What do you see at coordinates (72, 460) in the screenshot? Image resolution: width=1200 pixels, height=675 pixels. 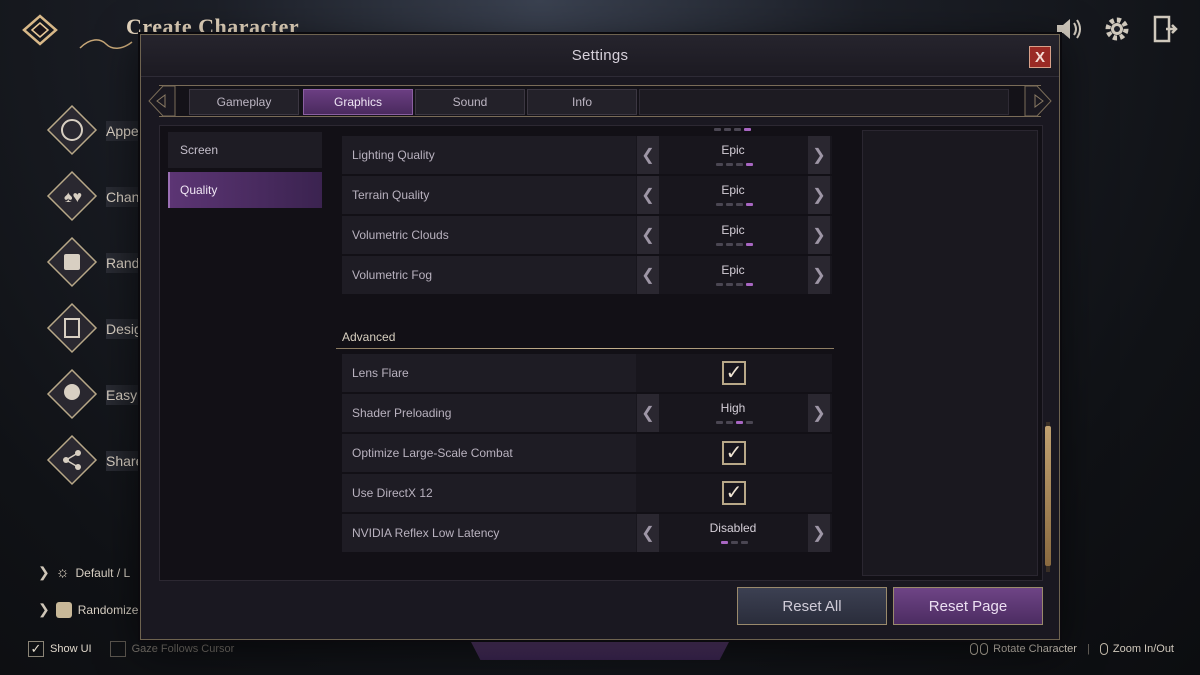 I see `share-icon` at bounding box center [72, 460].